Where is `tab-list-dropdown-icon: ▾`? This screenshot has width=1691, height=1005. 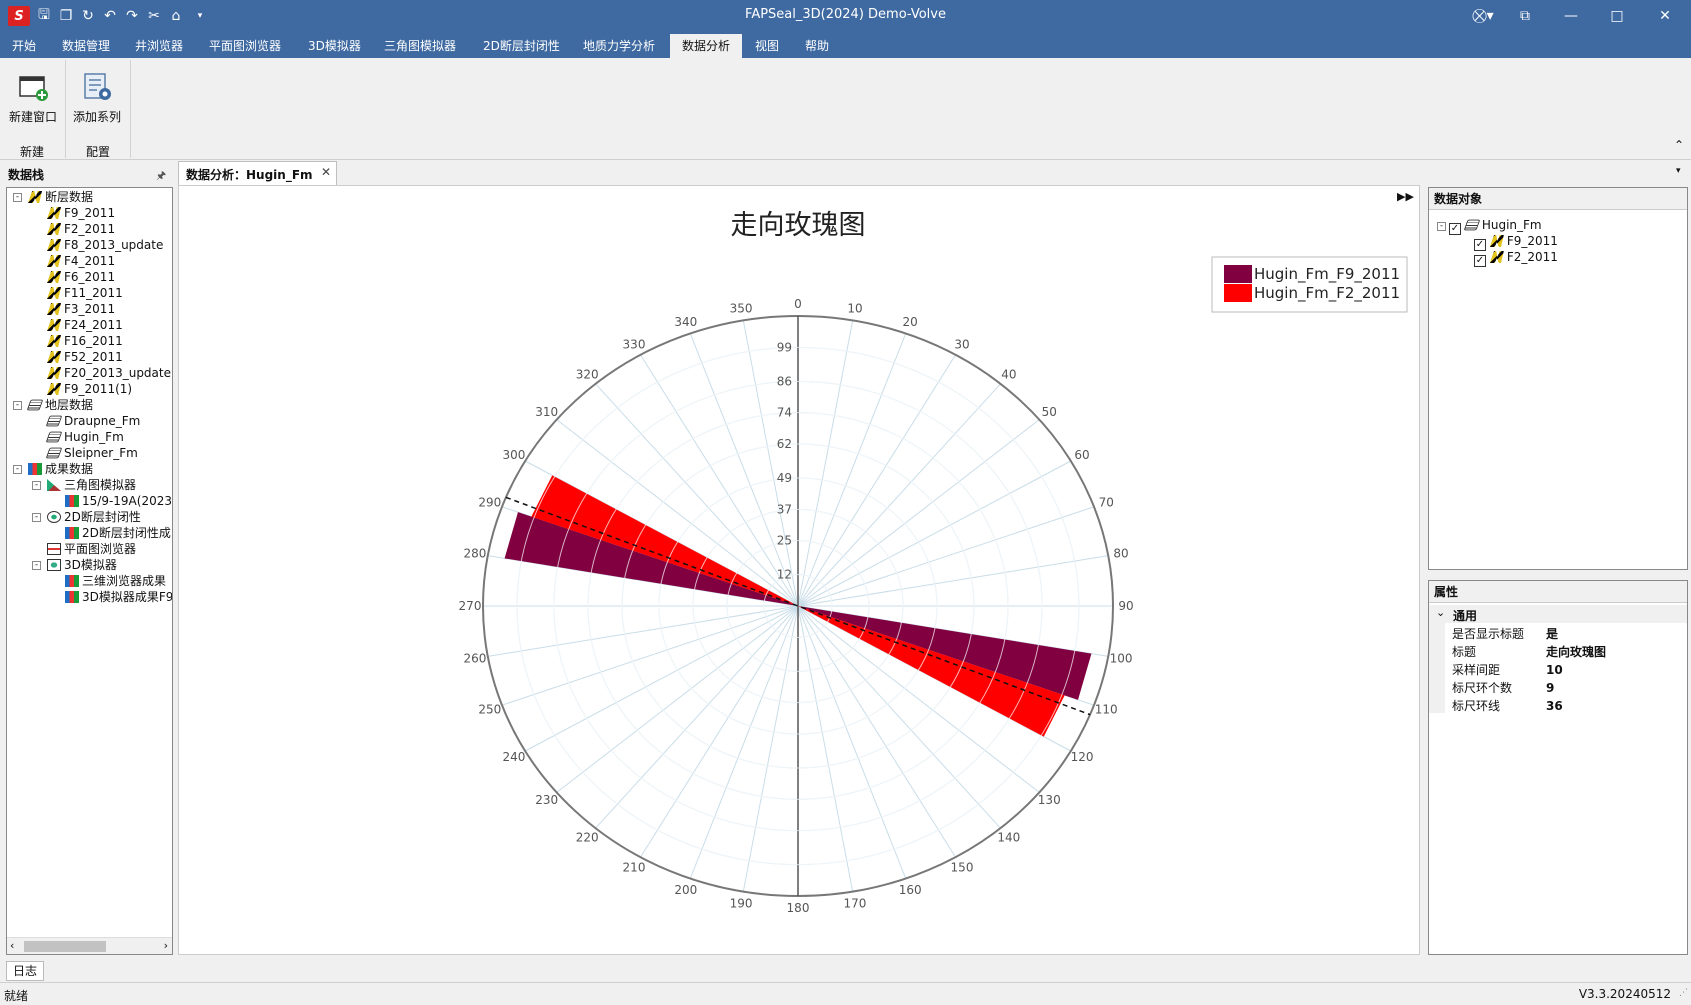 tab-list-dropdown-icon: ▾ is located at coordinates (1678, 171).